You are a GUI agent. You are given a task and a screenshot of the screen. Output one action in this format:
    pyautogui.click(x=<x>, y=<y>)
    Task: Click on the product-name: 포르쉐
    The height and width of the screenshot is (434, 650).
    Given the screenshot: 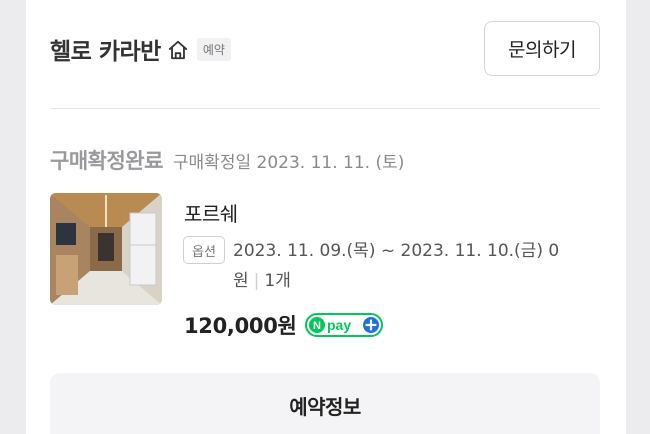 What is the action you would take?
    pyautogui.click(x=211, y=212)
    